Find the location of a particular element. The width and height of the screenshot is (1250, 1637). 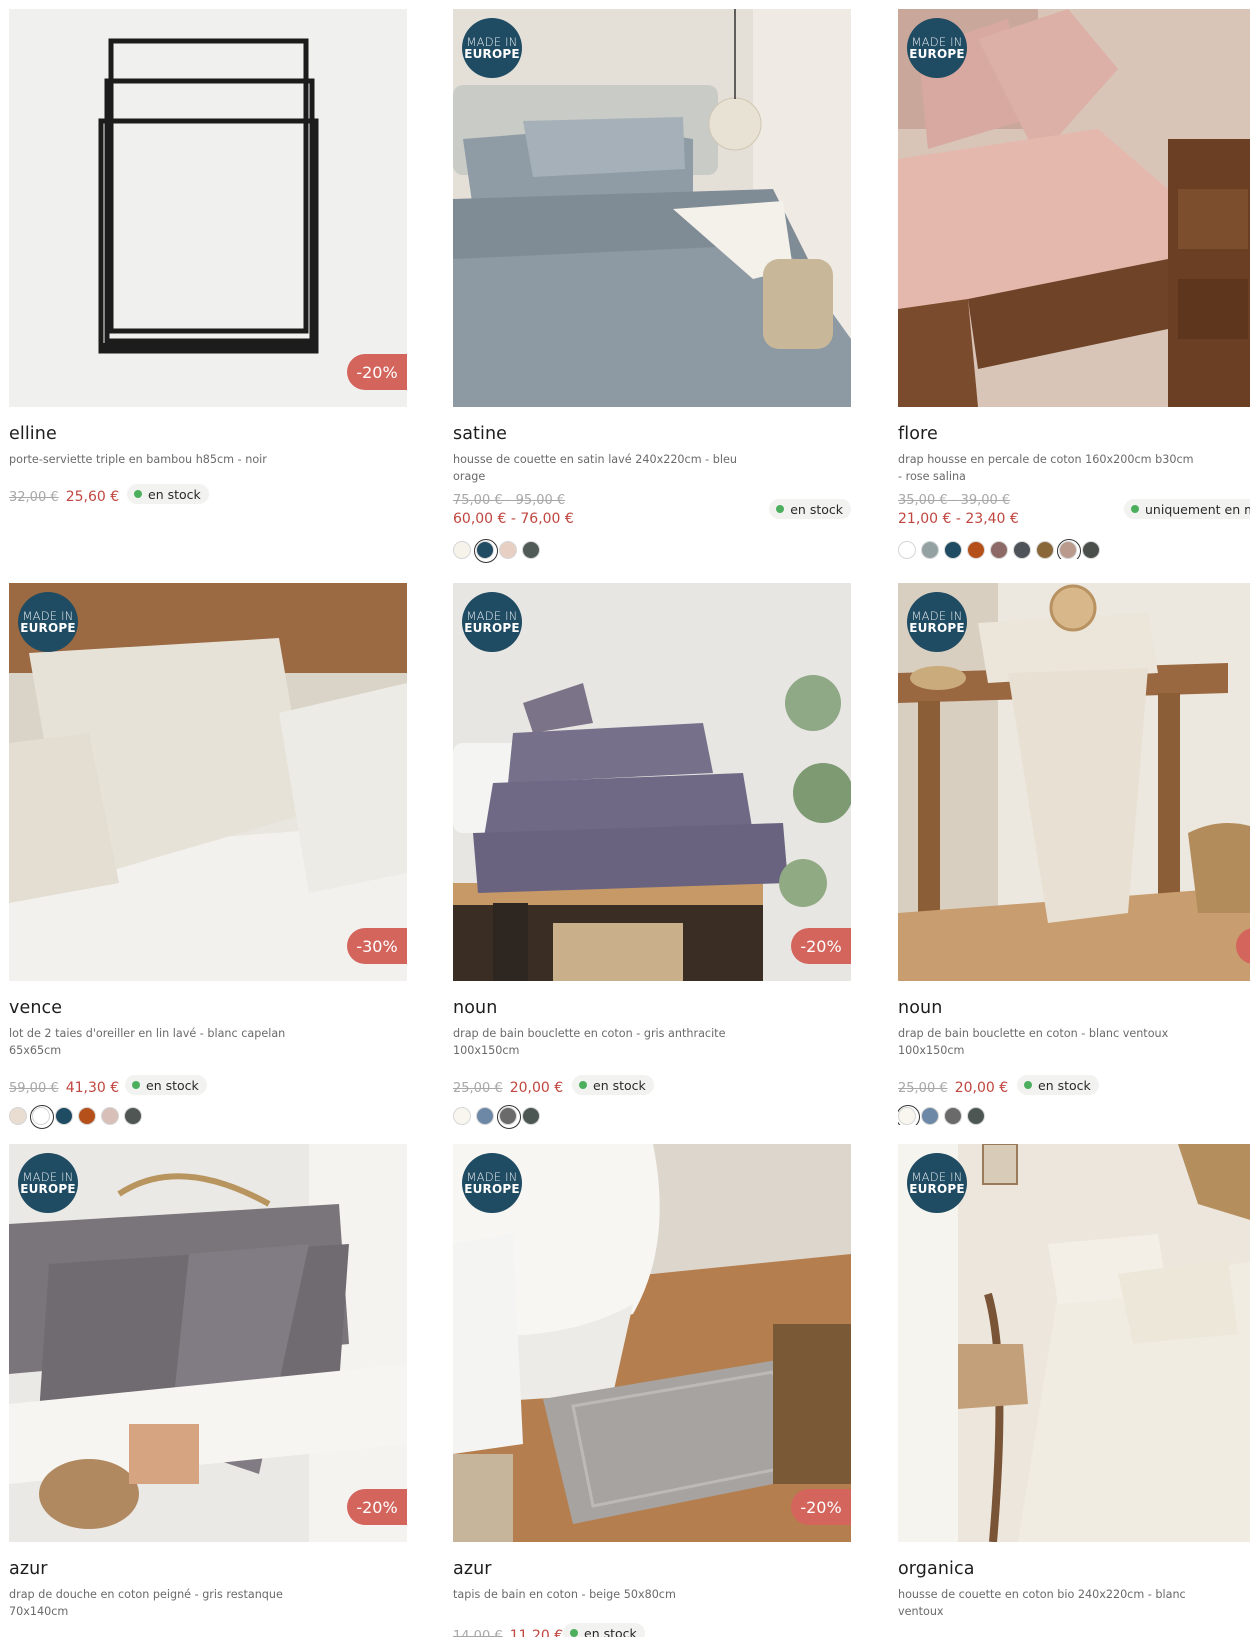

price-row: 14,00 € 11,20 € en stock is located at coordinates (652, 1629).